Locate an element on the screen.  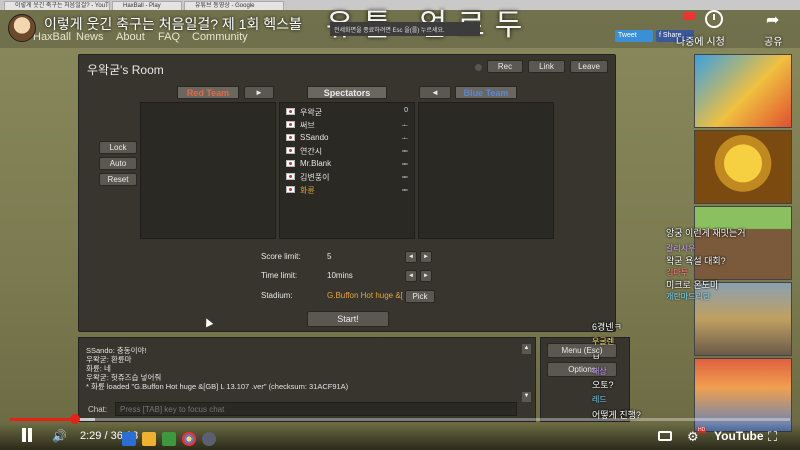
temple-run-icon is located at coordinates (743, 167).